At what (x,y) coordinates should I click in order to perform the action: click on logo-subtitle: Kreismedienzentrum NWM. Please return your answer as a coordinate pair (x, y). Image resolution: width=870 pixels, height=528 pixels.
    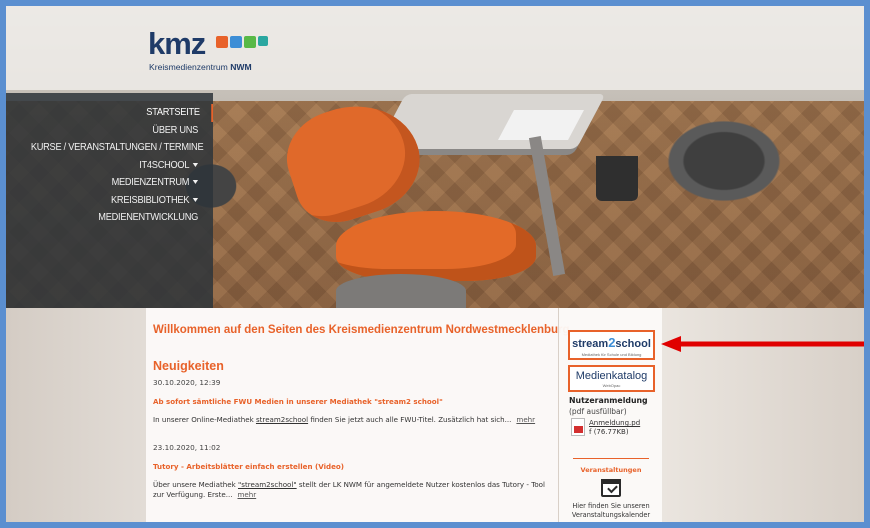
    Looking at the image, I should click on (200, 67).